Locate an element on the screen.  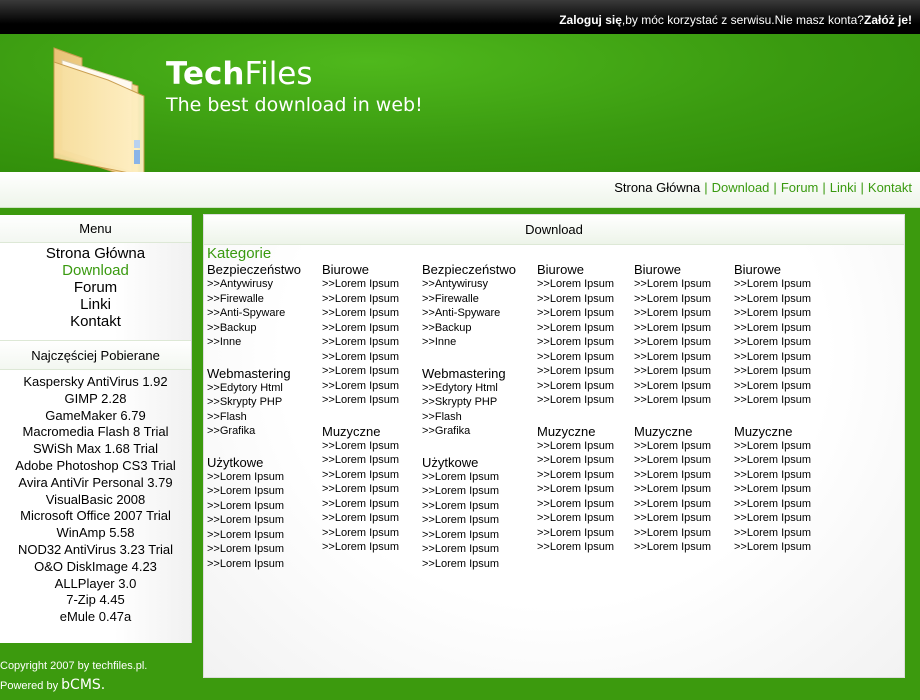
side-menu-item-3: Linki is located at coordinates (95, 304).